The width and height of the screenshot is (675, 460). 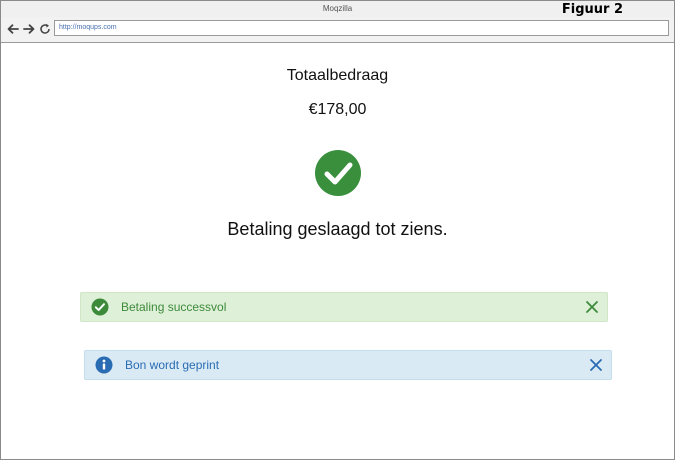 What do you see at coordinates (104, 365) in the screenshot?
I see `info-icon` at bounding box center [104, 365].